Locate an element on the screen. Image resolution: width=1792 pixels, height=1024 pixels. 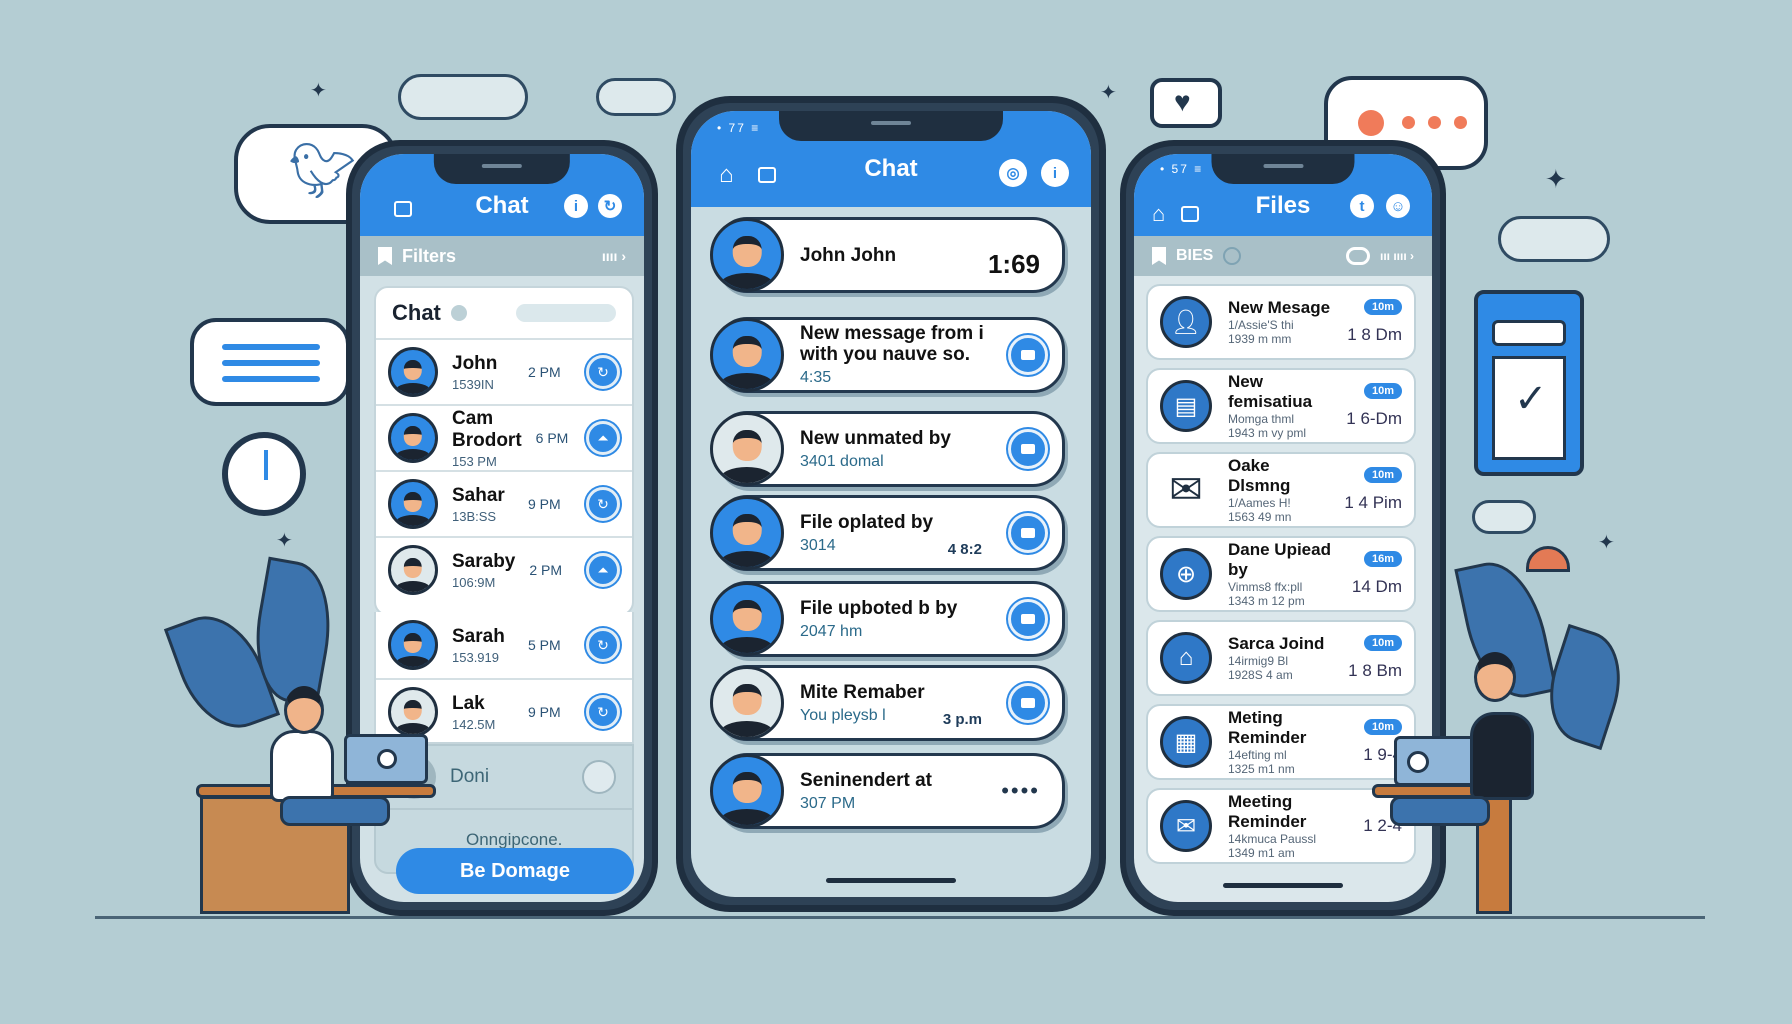
message-bubble: File upboted b by 2047 hm is located at coordinates (887, 619).